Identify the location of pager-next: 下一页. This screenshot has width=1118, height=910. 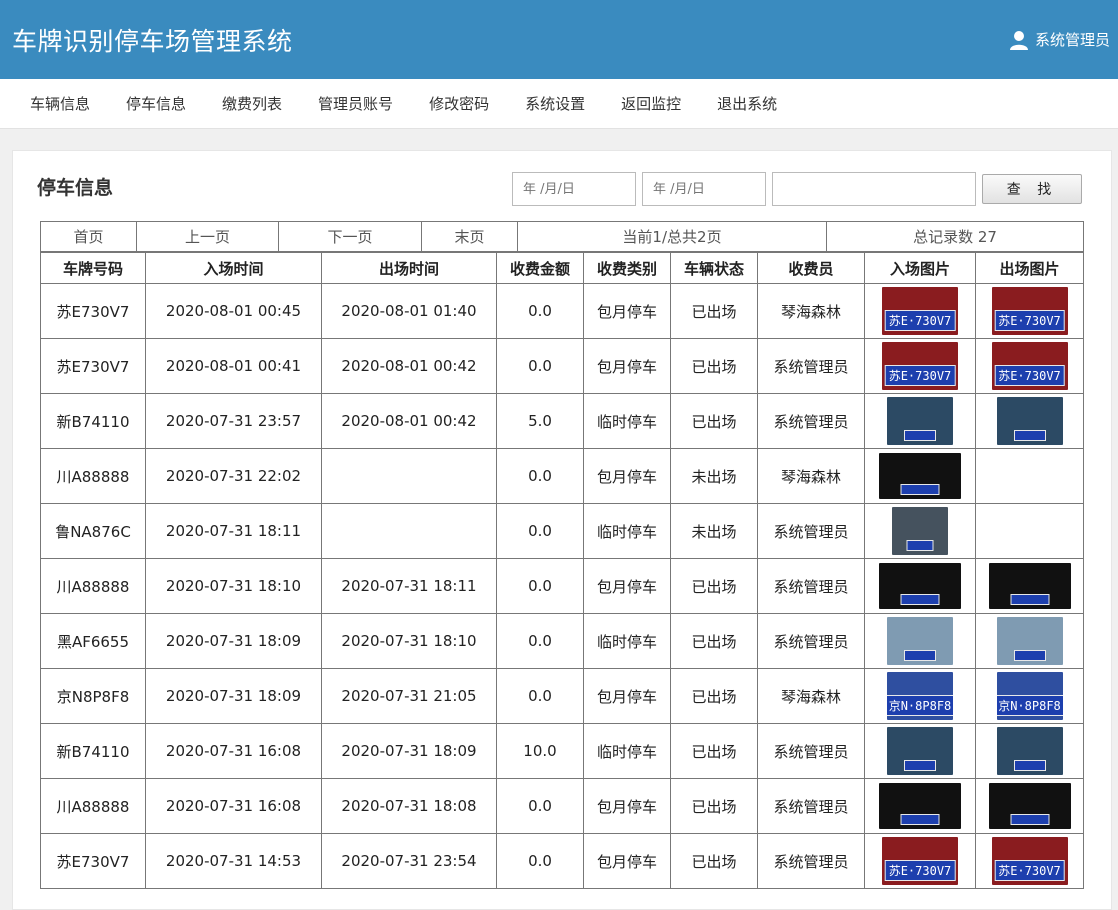
(350, 236).